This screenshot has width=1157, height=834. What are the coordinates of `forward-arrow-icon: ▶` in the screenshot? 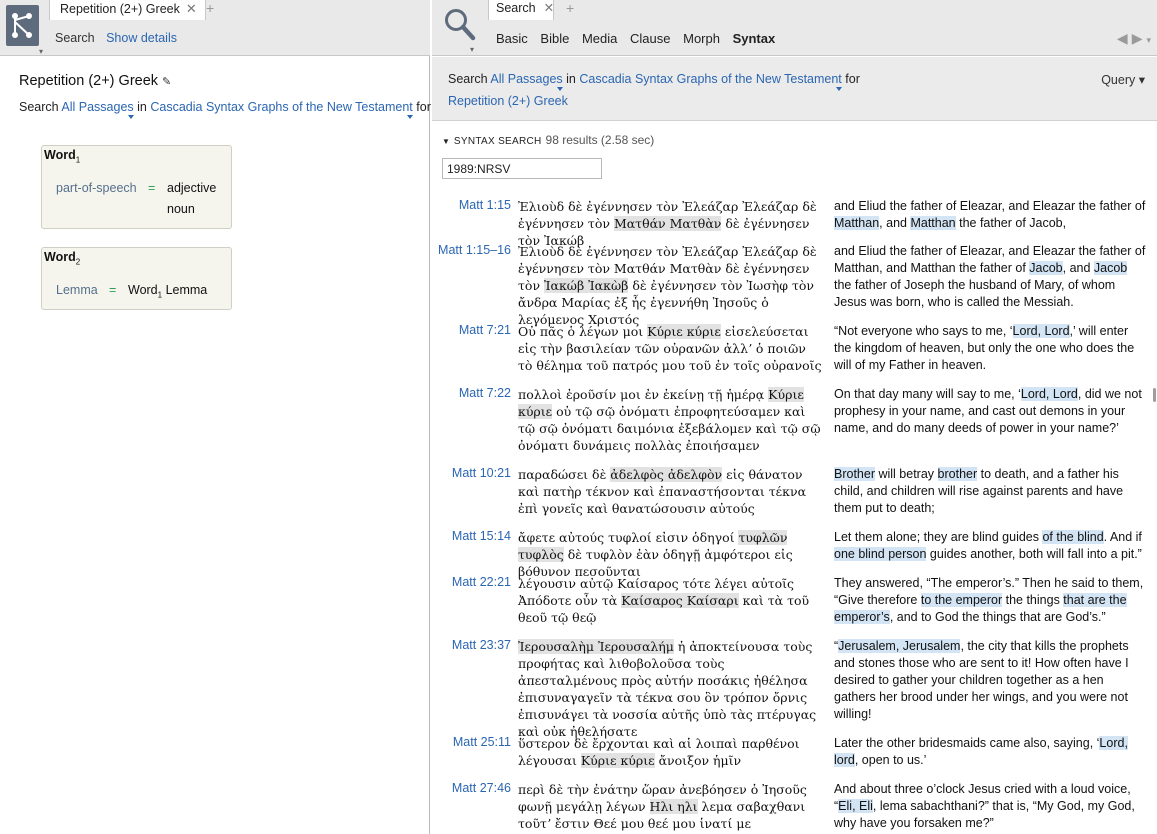 It's located at (1139, 38).